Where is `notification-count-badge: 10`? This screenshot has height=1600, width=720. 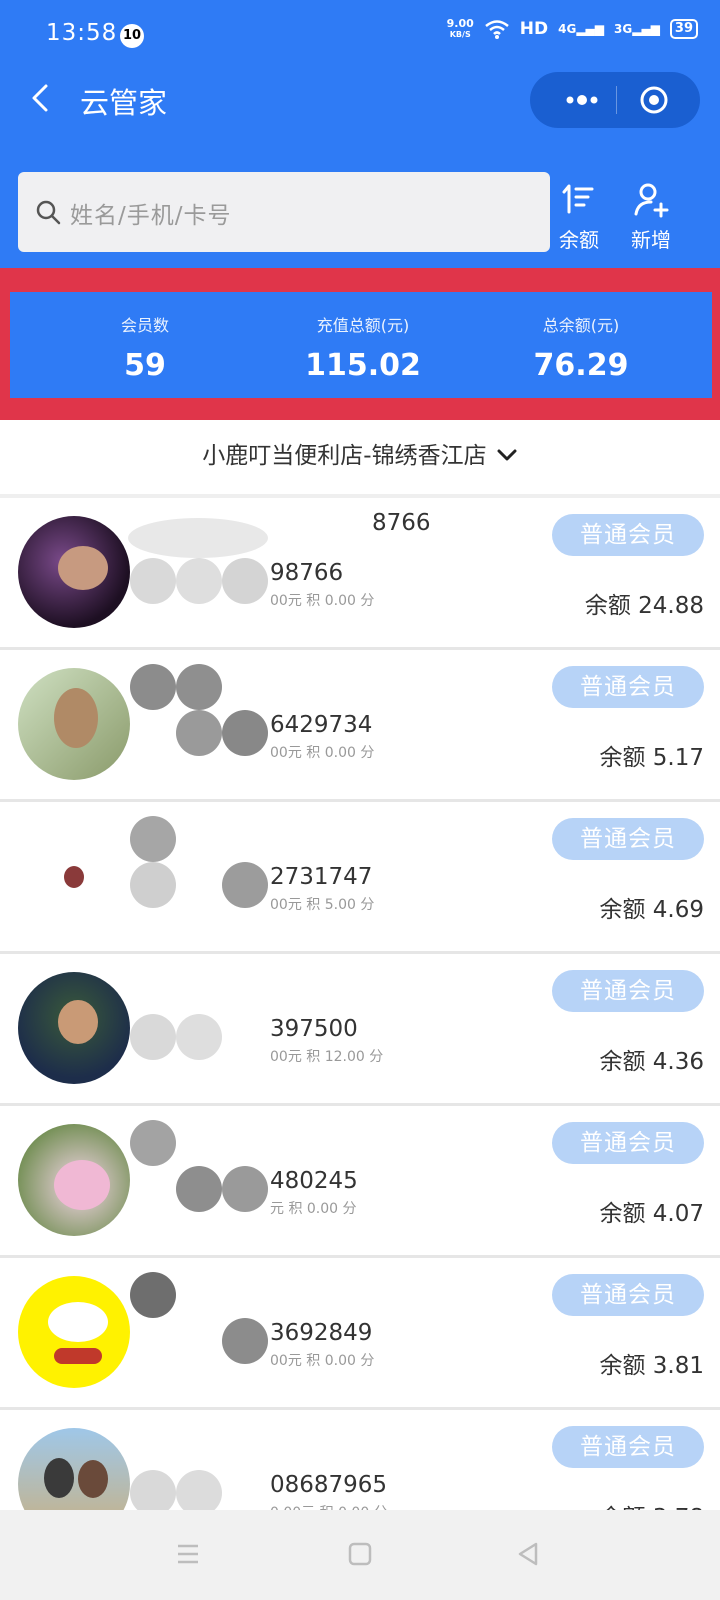 notification-count-badge: 10 is located at coordinates (132, 36).